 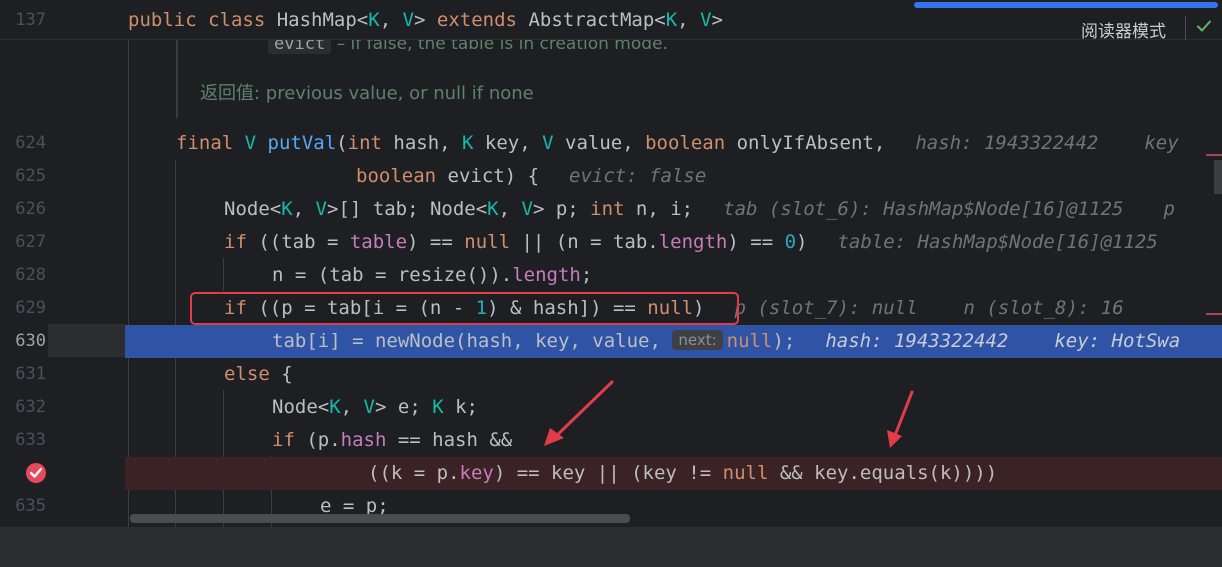 I want to click on doc-return-line: 返回值: previous value, or null if none, so click(x=367, y=93).